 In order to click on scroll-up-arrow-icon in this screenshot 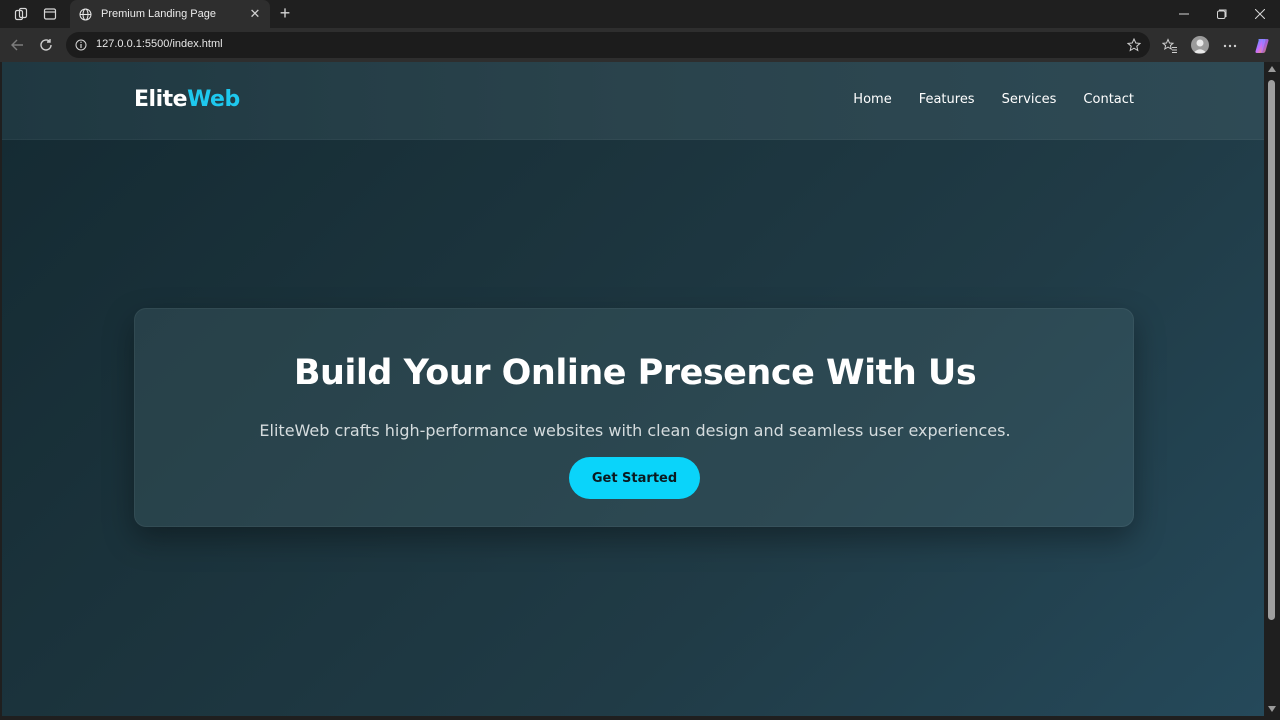, I will do `click(1272, 69)`.